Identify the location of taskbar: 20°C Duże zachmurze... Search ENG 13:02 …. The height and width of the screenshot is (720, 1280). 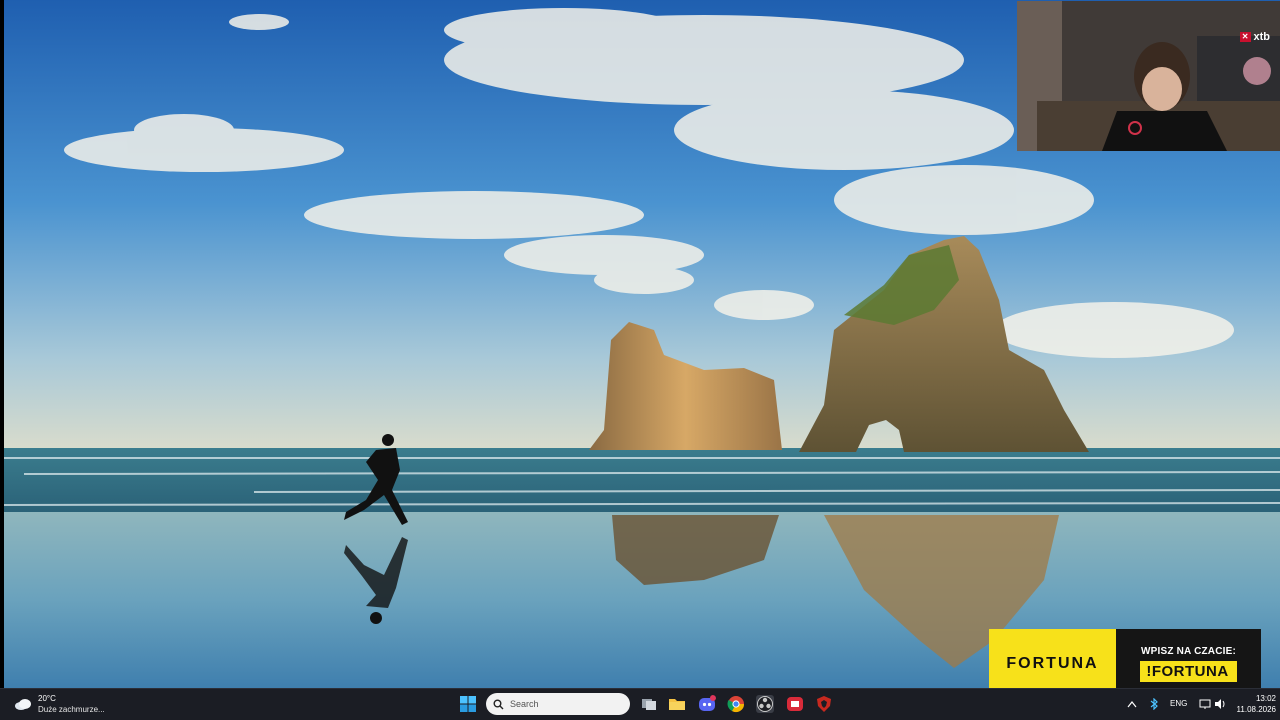
(640, 704).